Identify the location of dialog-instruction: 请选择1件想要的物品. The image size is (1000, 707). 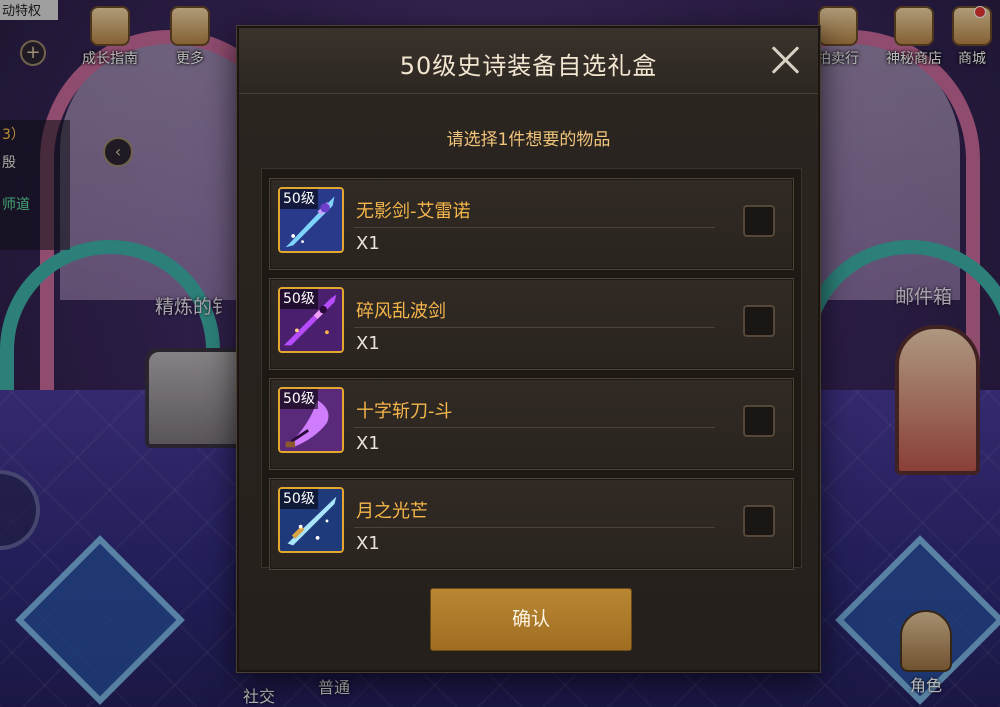
(528, 140).